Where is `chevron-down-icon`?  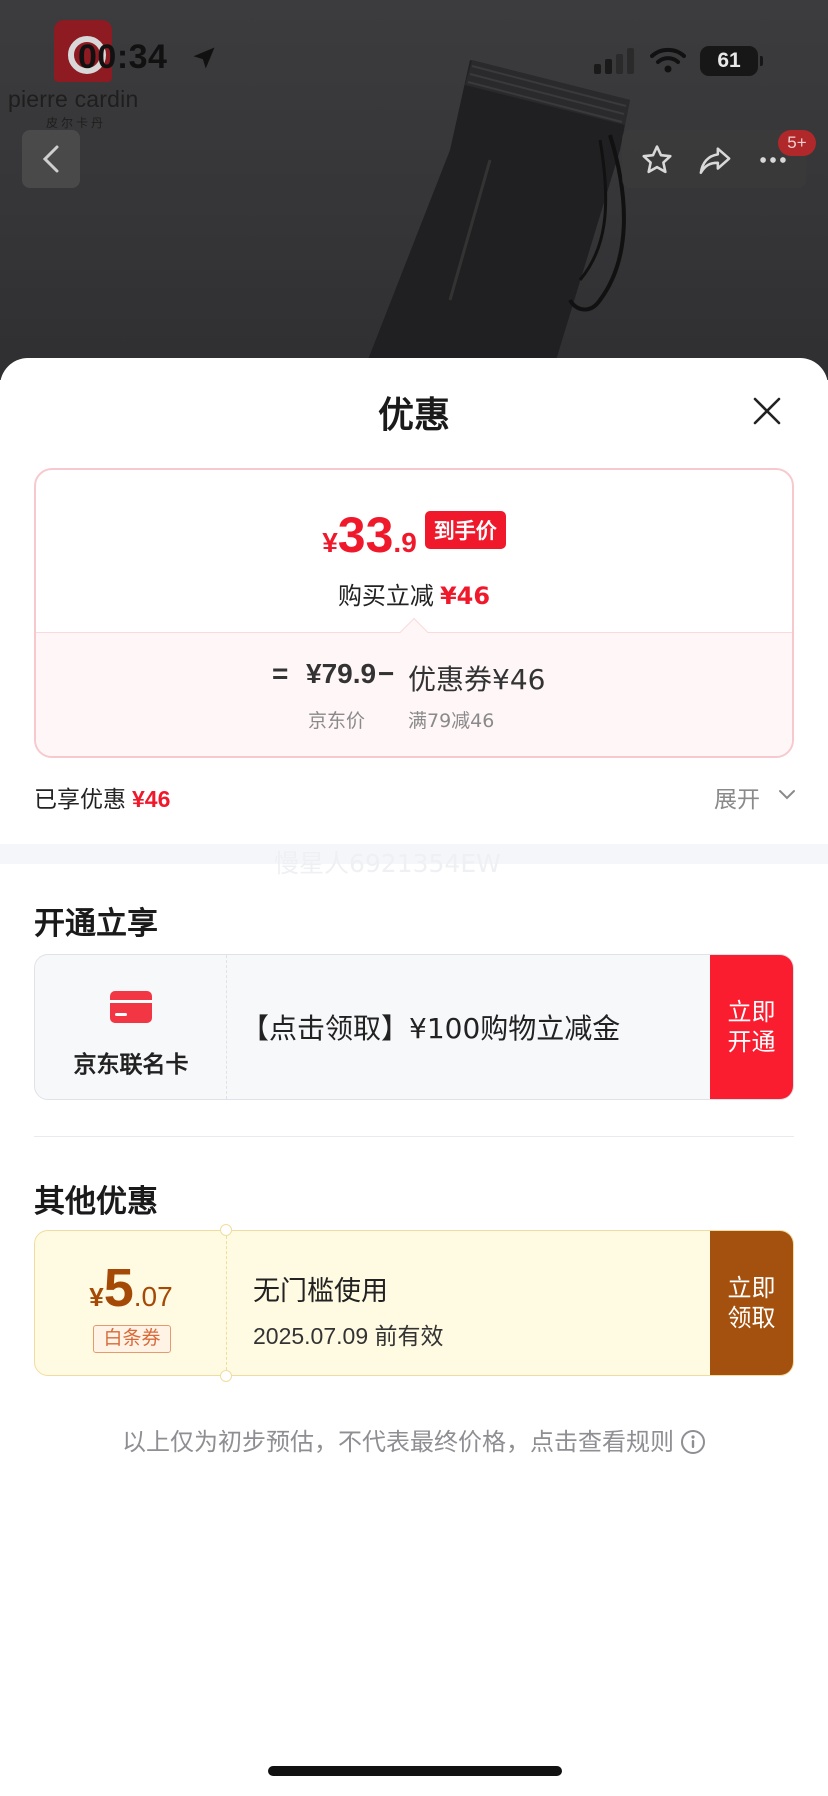
chevron-down-icon is located at coordinates (787, 795).